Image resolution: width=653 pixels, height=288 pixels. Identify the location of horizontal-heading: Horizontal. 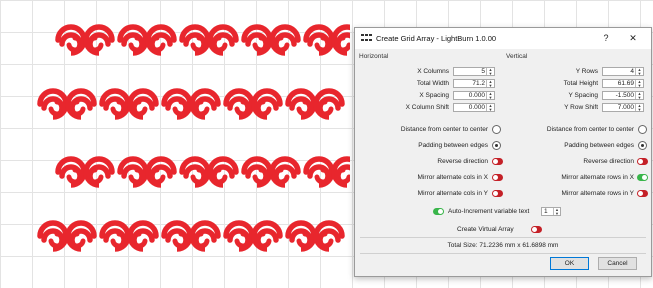
(374, 56).